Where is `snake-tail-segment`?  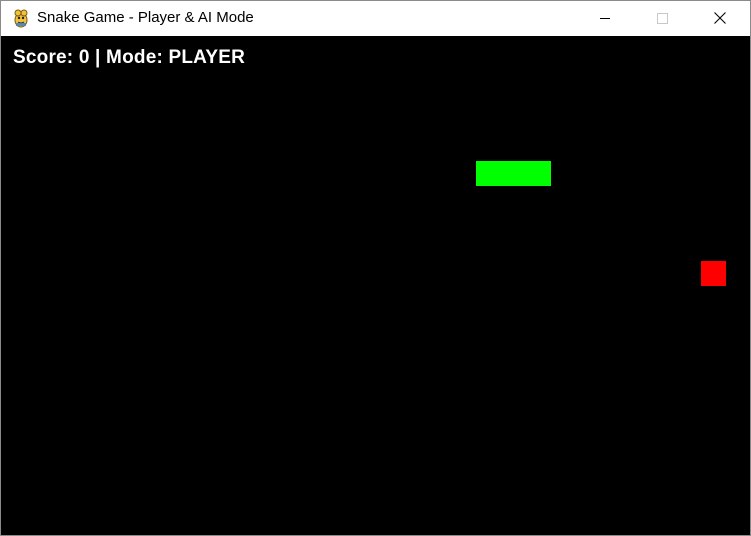 snake-tail-segment is located at coordinates (488, 173).